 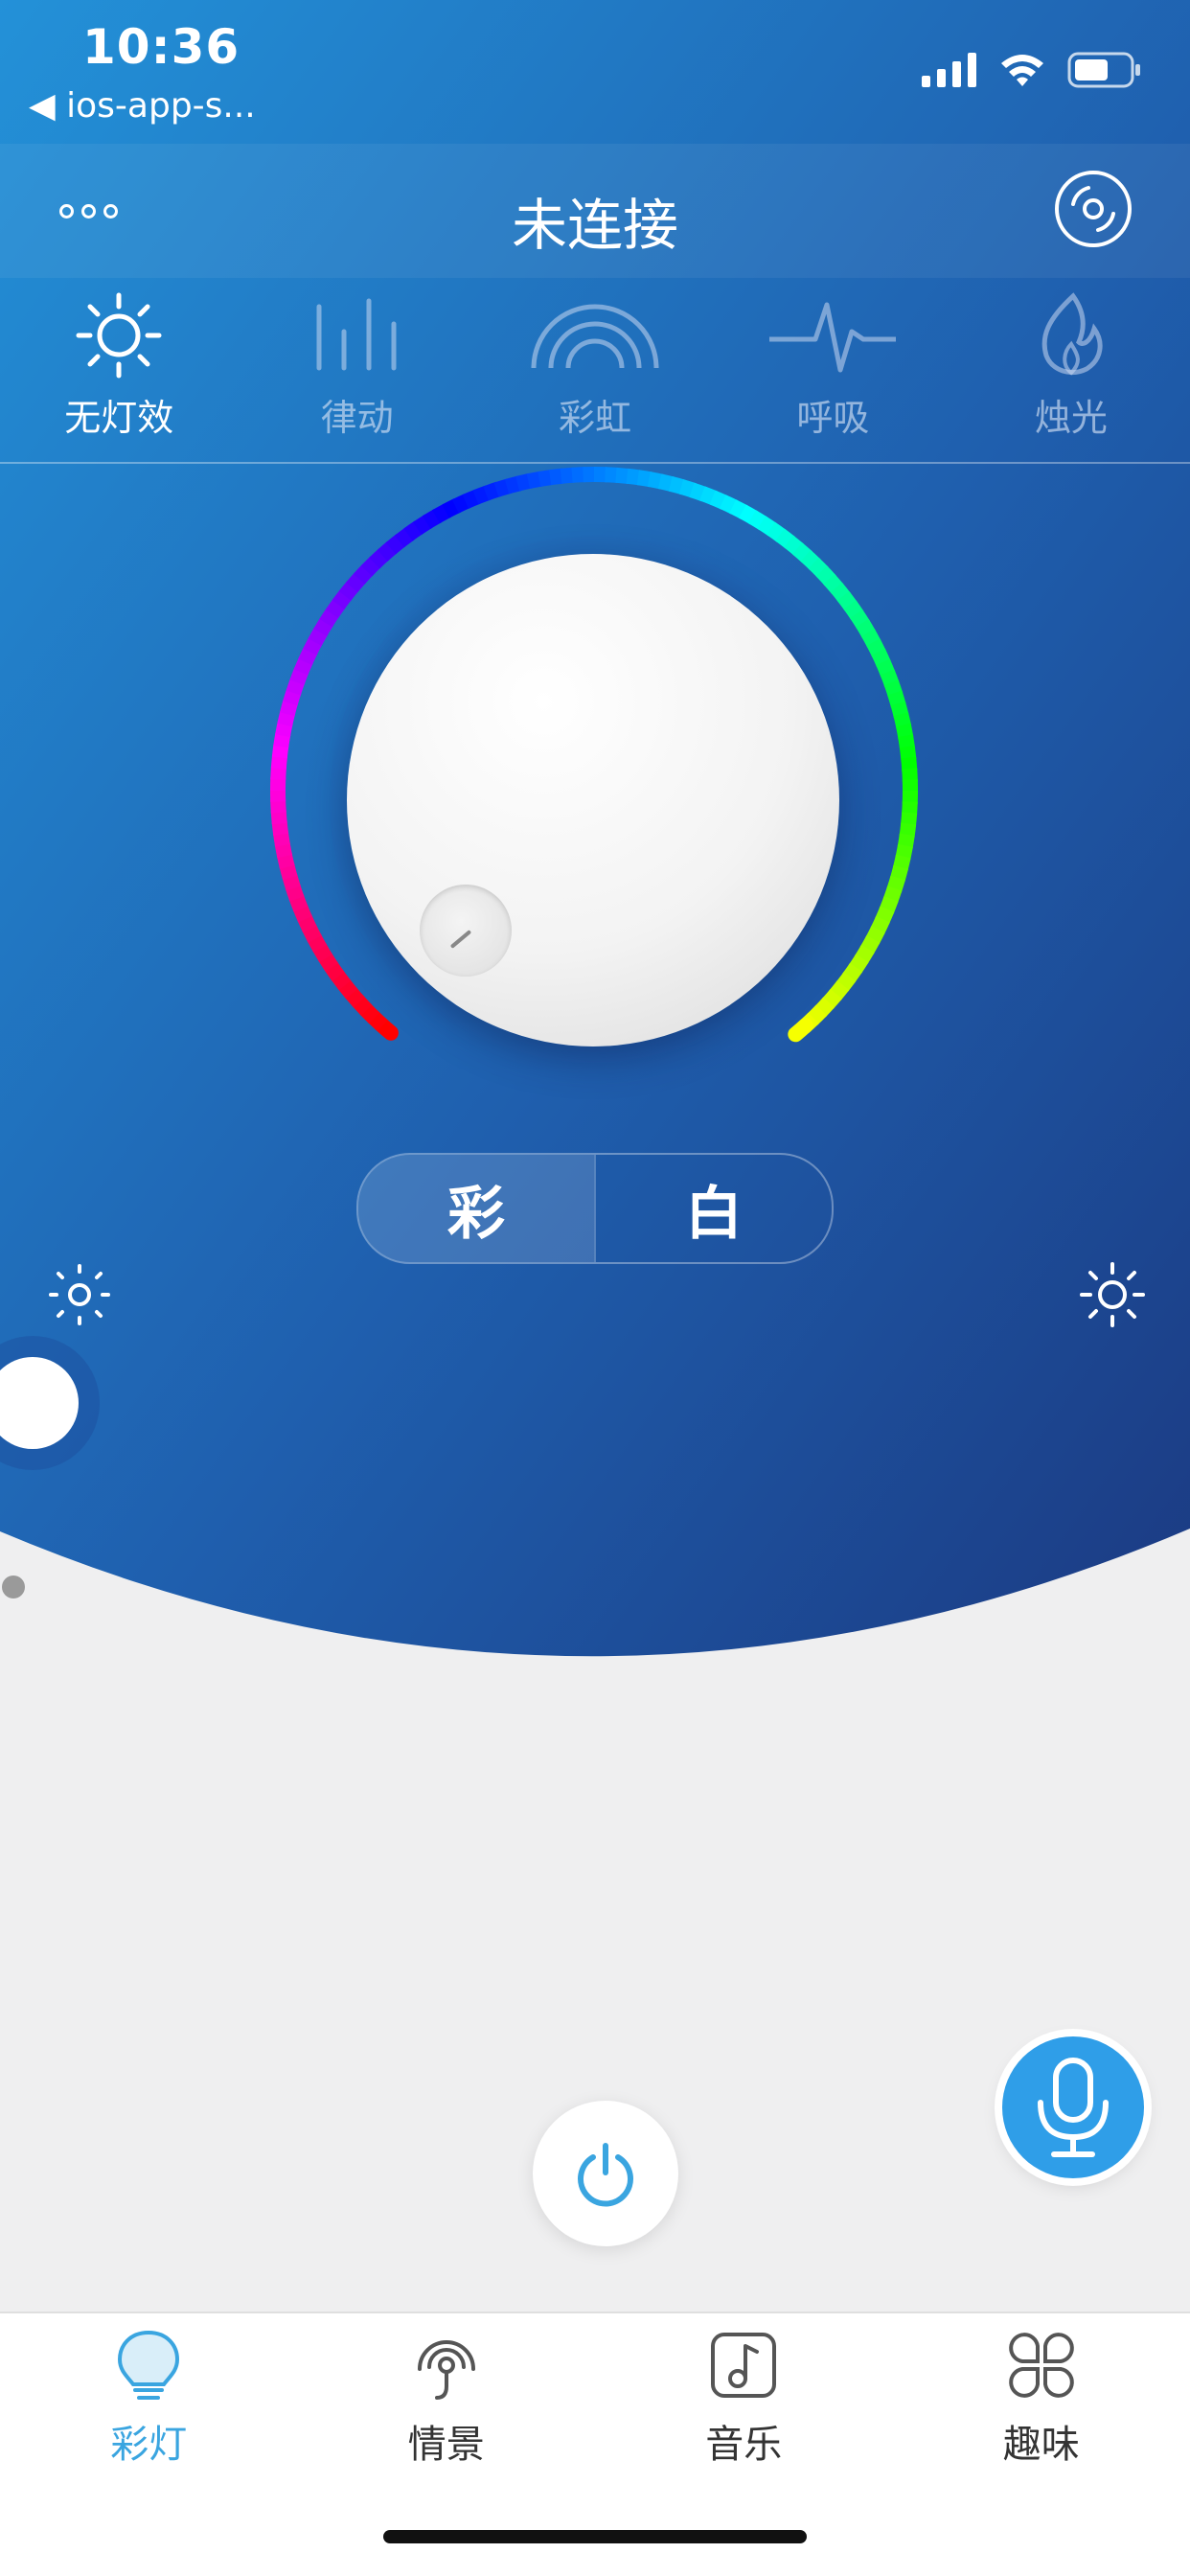 I want to click on tab-label: 彩虹, so click(x=595, y=418).